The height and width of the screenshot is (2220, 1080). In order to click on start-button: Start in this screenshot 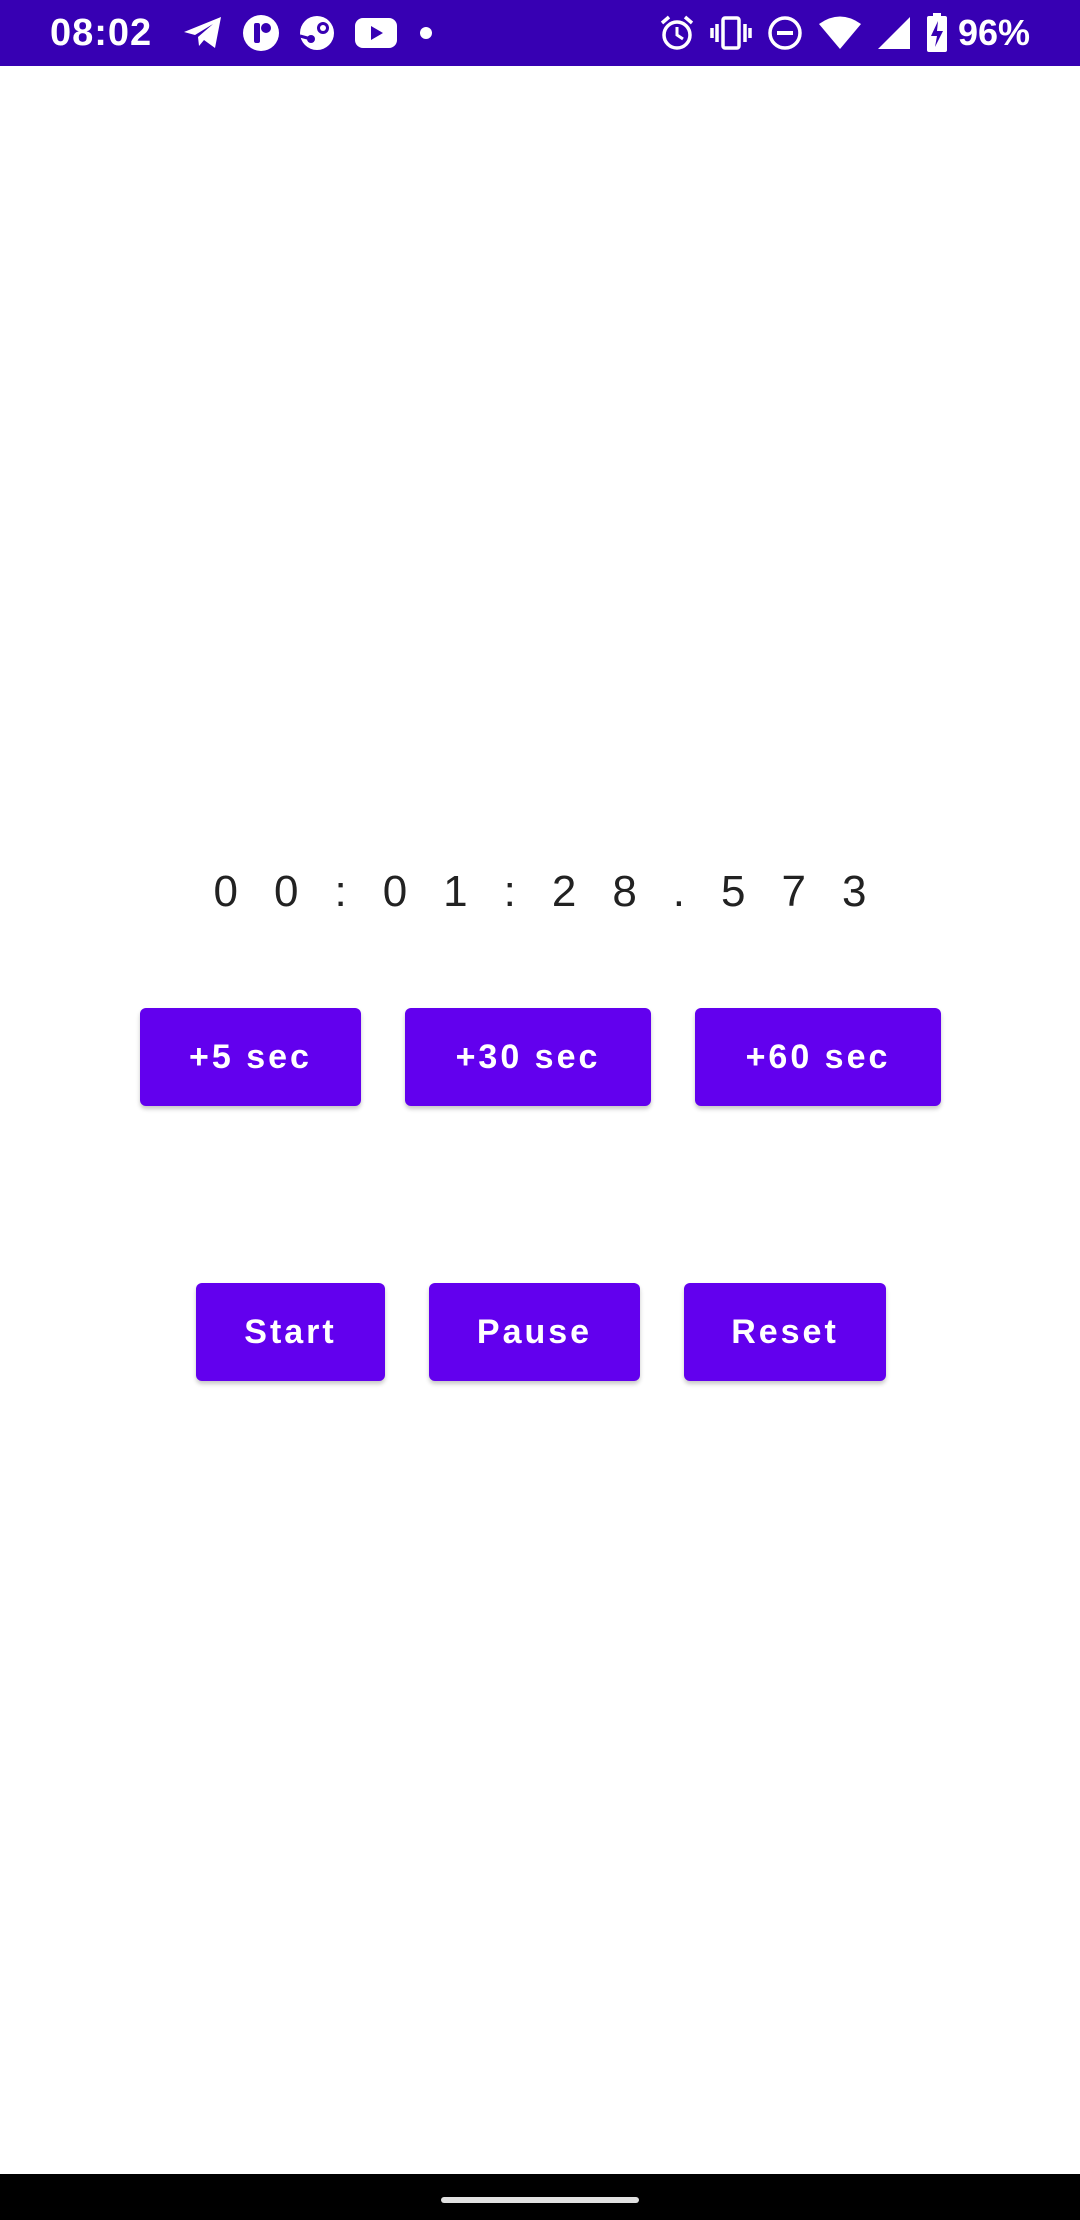, I will do `click(290, 1332)`.